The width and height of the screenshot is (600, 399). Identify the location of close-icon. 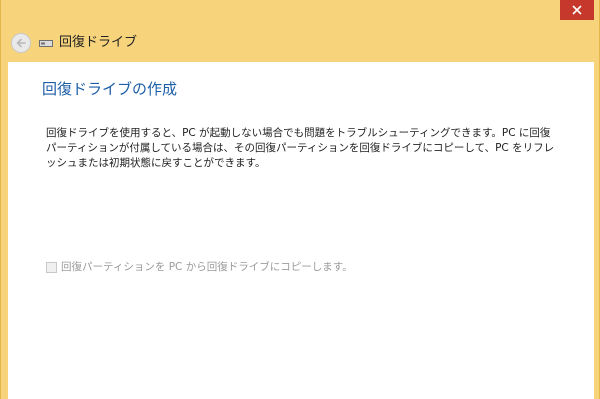
(577, 10).